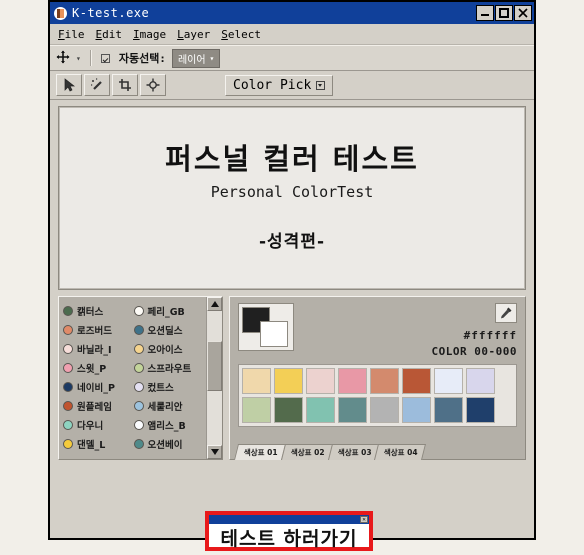 The width and height of the screenshot is (584, 555). I want to click on list-item-label: 로즈버드, so click(94, 331).